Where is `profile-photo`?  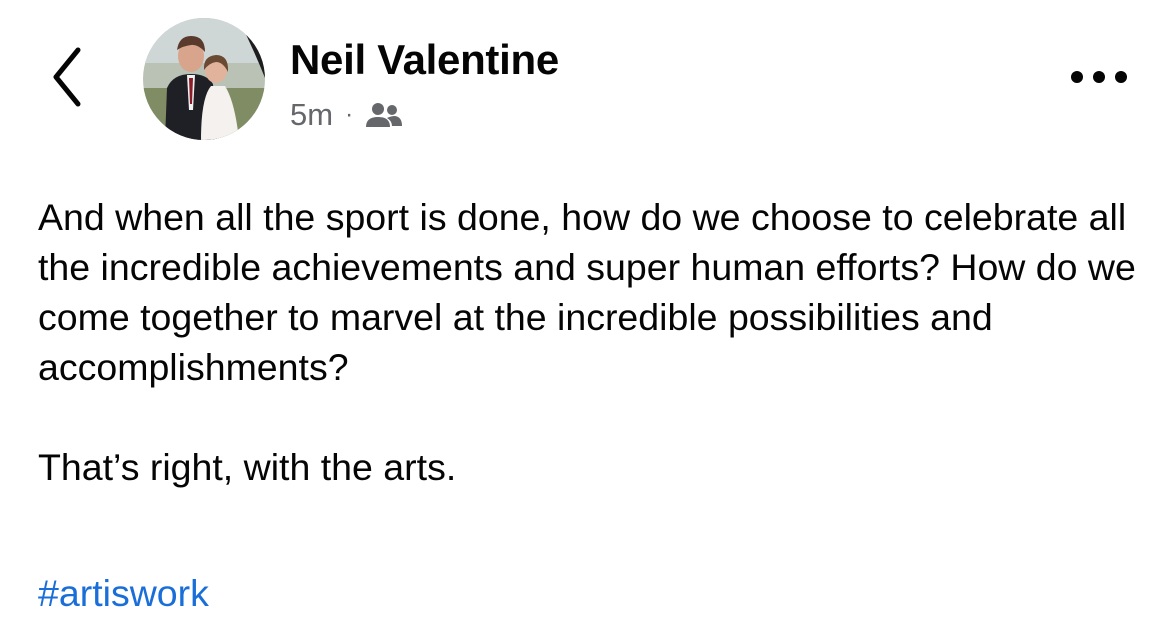 profile-photo is located at coordinates (204, 79).